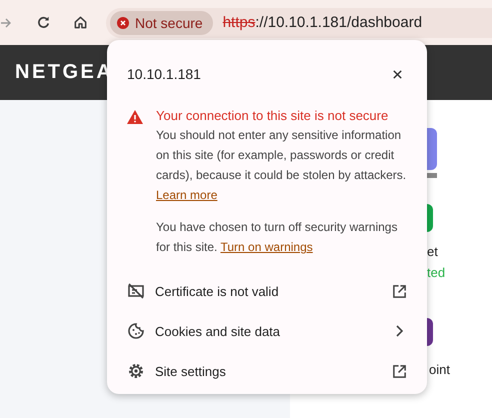 This screenshot has height=418, width=492. Describe the element at coordinates (161, 22) in the screenshot. I see `security-chip: Not secure` at that location.